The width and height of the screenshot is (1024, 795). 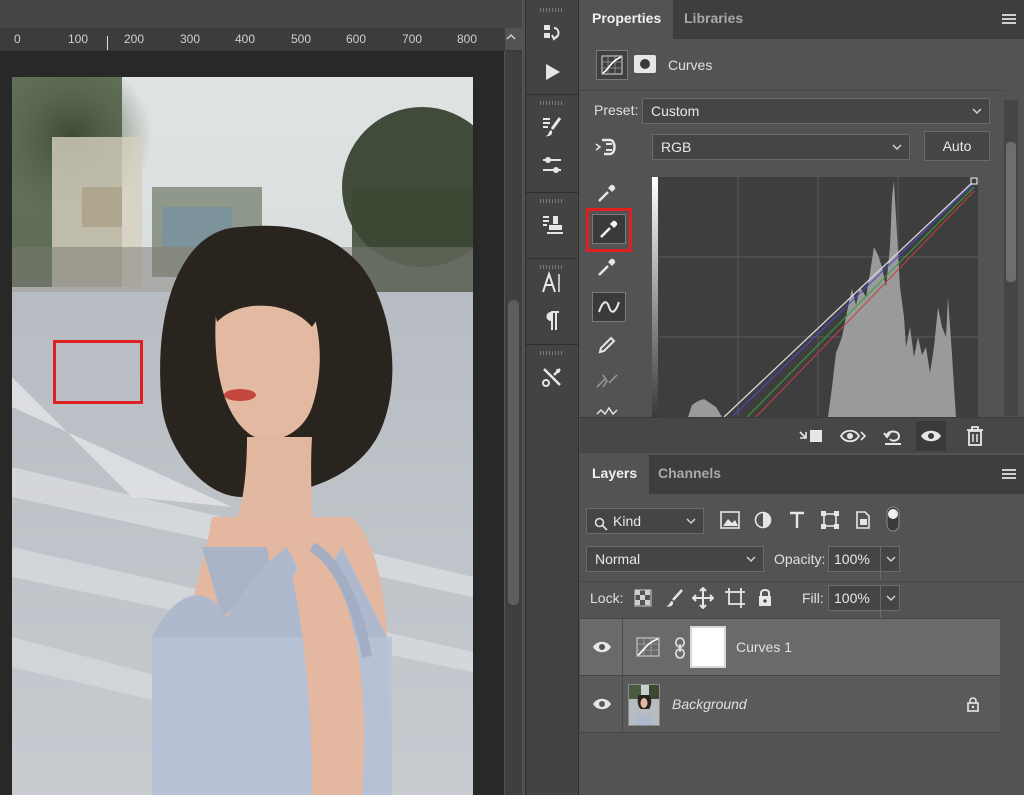 What do you see at coordinates (607, 381) in the screenshot?
I see `smooth-curve-icon` at bounding box center [607, 381].